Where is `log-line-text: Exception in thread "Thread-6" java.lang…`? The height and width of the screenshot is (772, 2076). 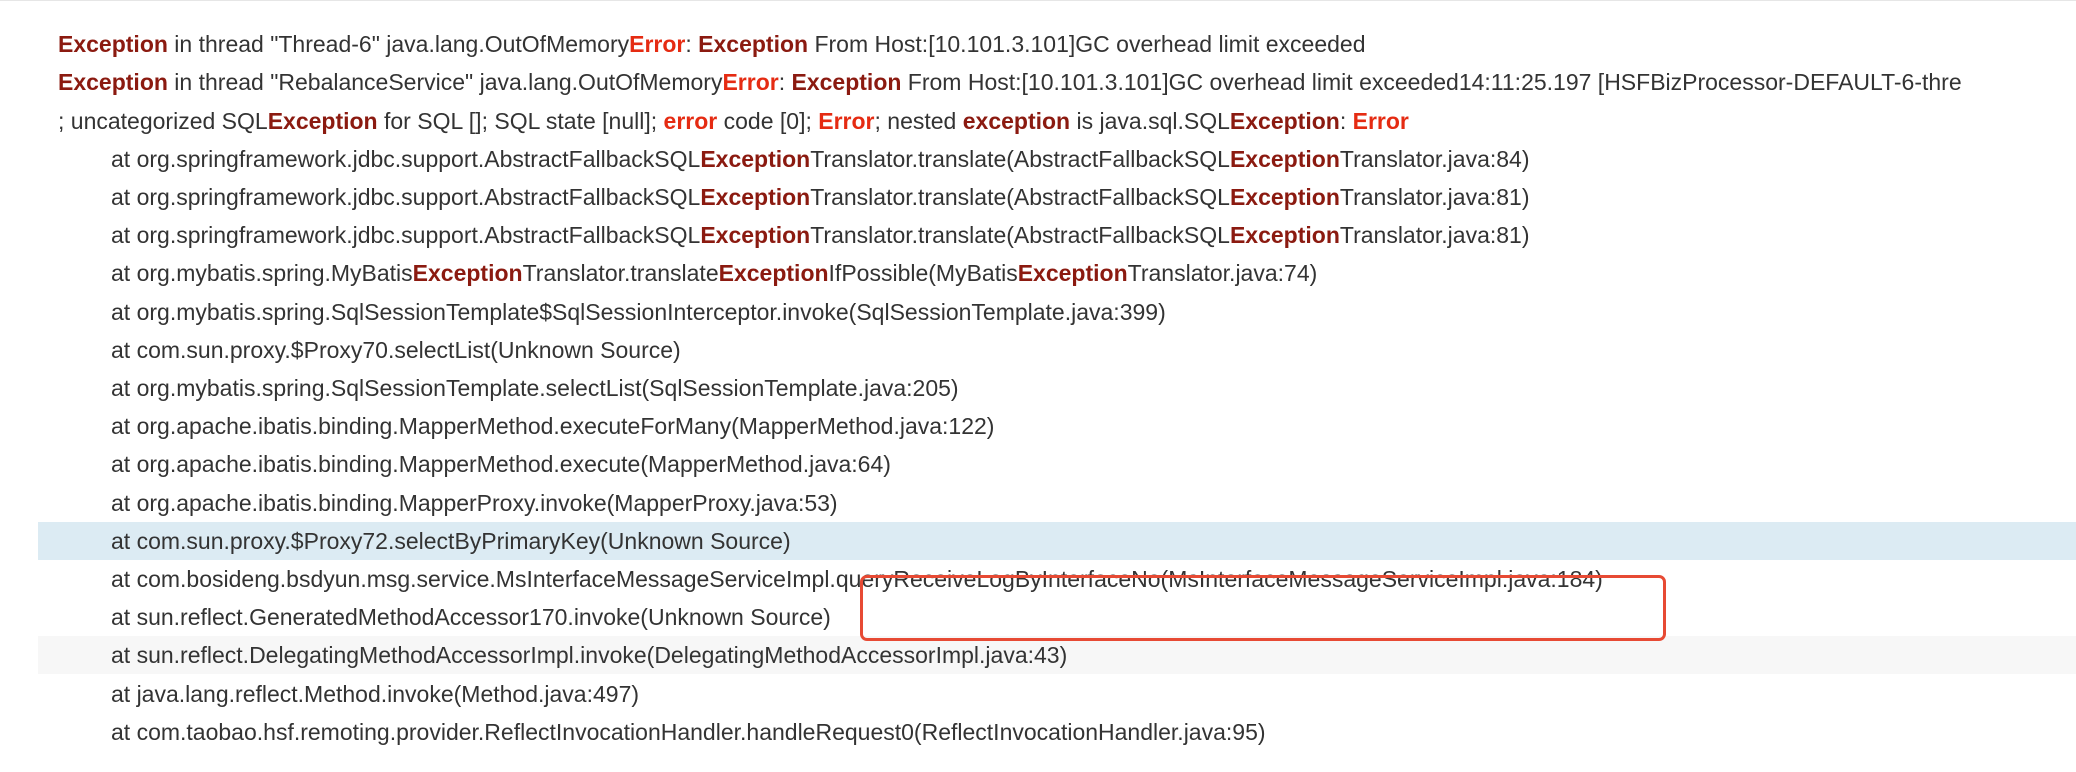
log-line-text: Exception in thread "Thread-6" java.lang… is located at coordinates (701, 44).